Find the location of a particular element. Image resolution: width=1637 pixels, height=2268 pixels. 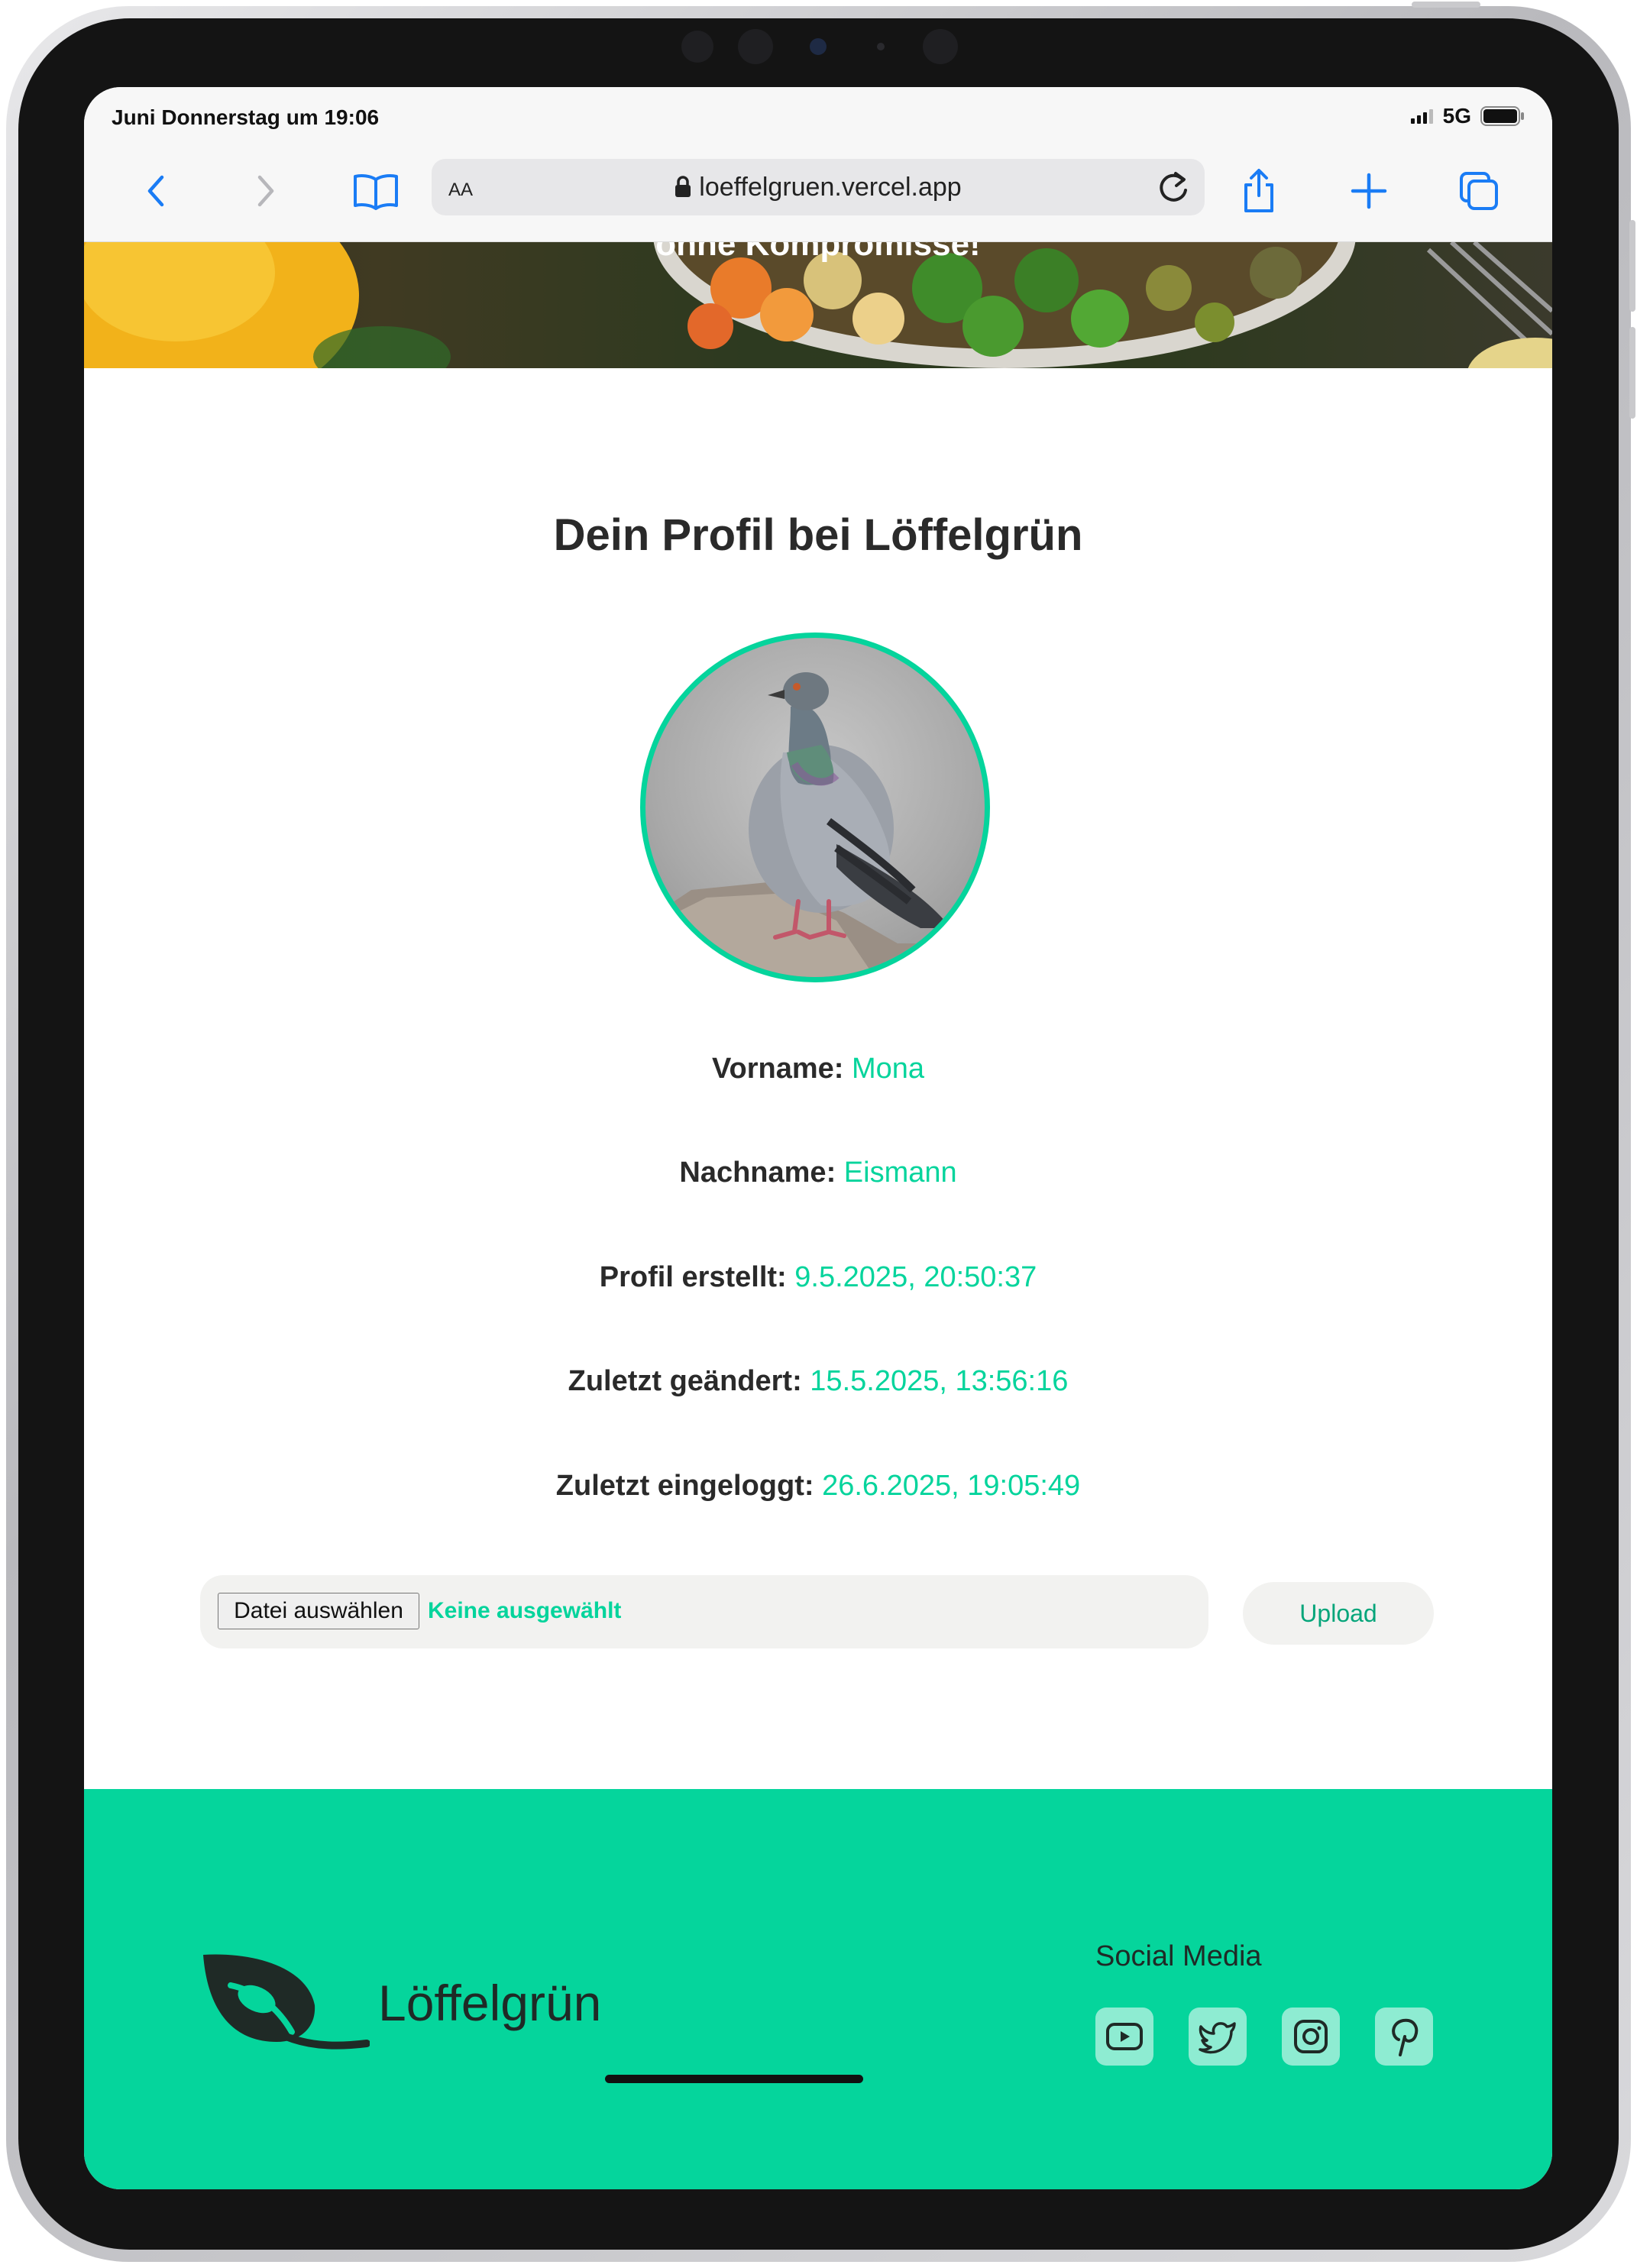

leaf-spoon-logo is located at coordinates (286, 2002).